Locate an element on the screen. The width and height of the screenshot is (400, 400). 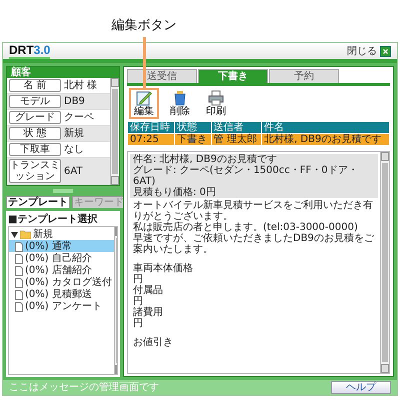
header-line: グレード: クーペ(セダン・1500cc・FF・0ドア・6AT) is located at coordinates (246, 176).